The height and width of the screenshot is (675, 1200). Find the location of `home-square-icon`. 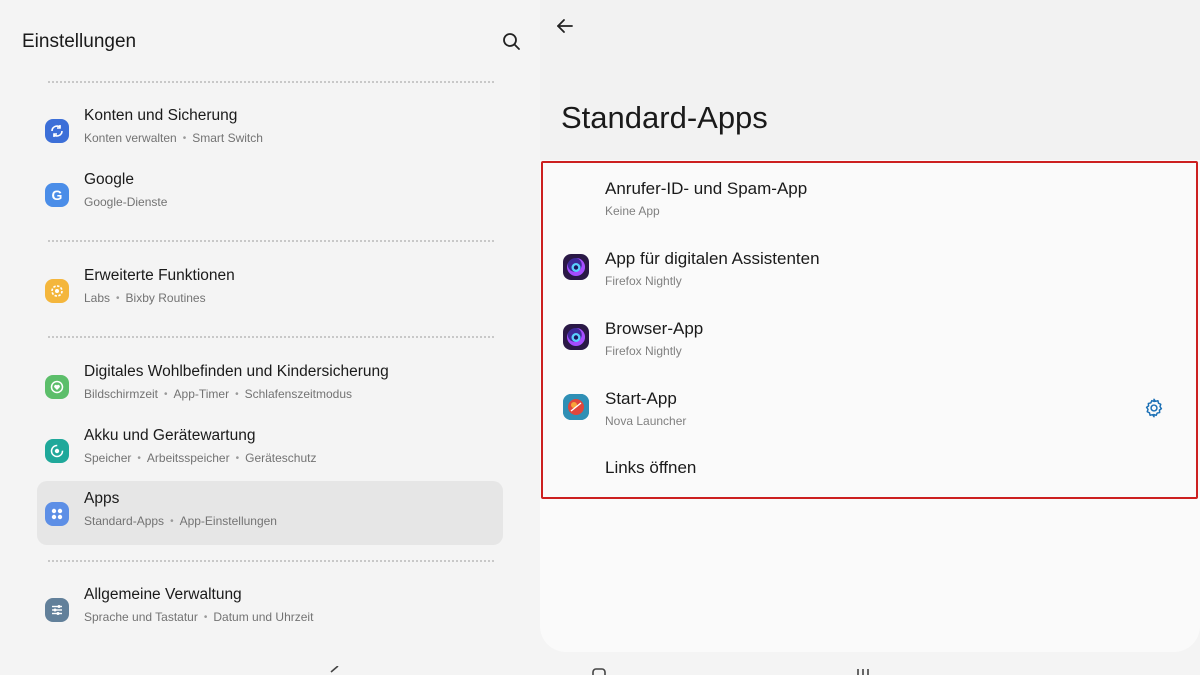

home-square-icon is located at coordinates (599, 671).